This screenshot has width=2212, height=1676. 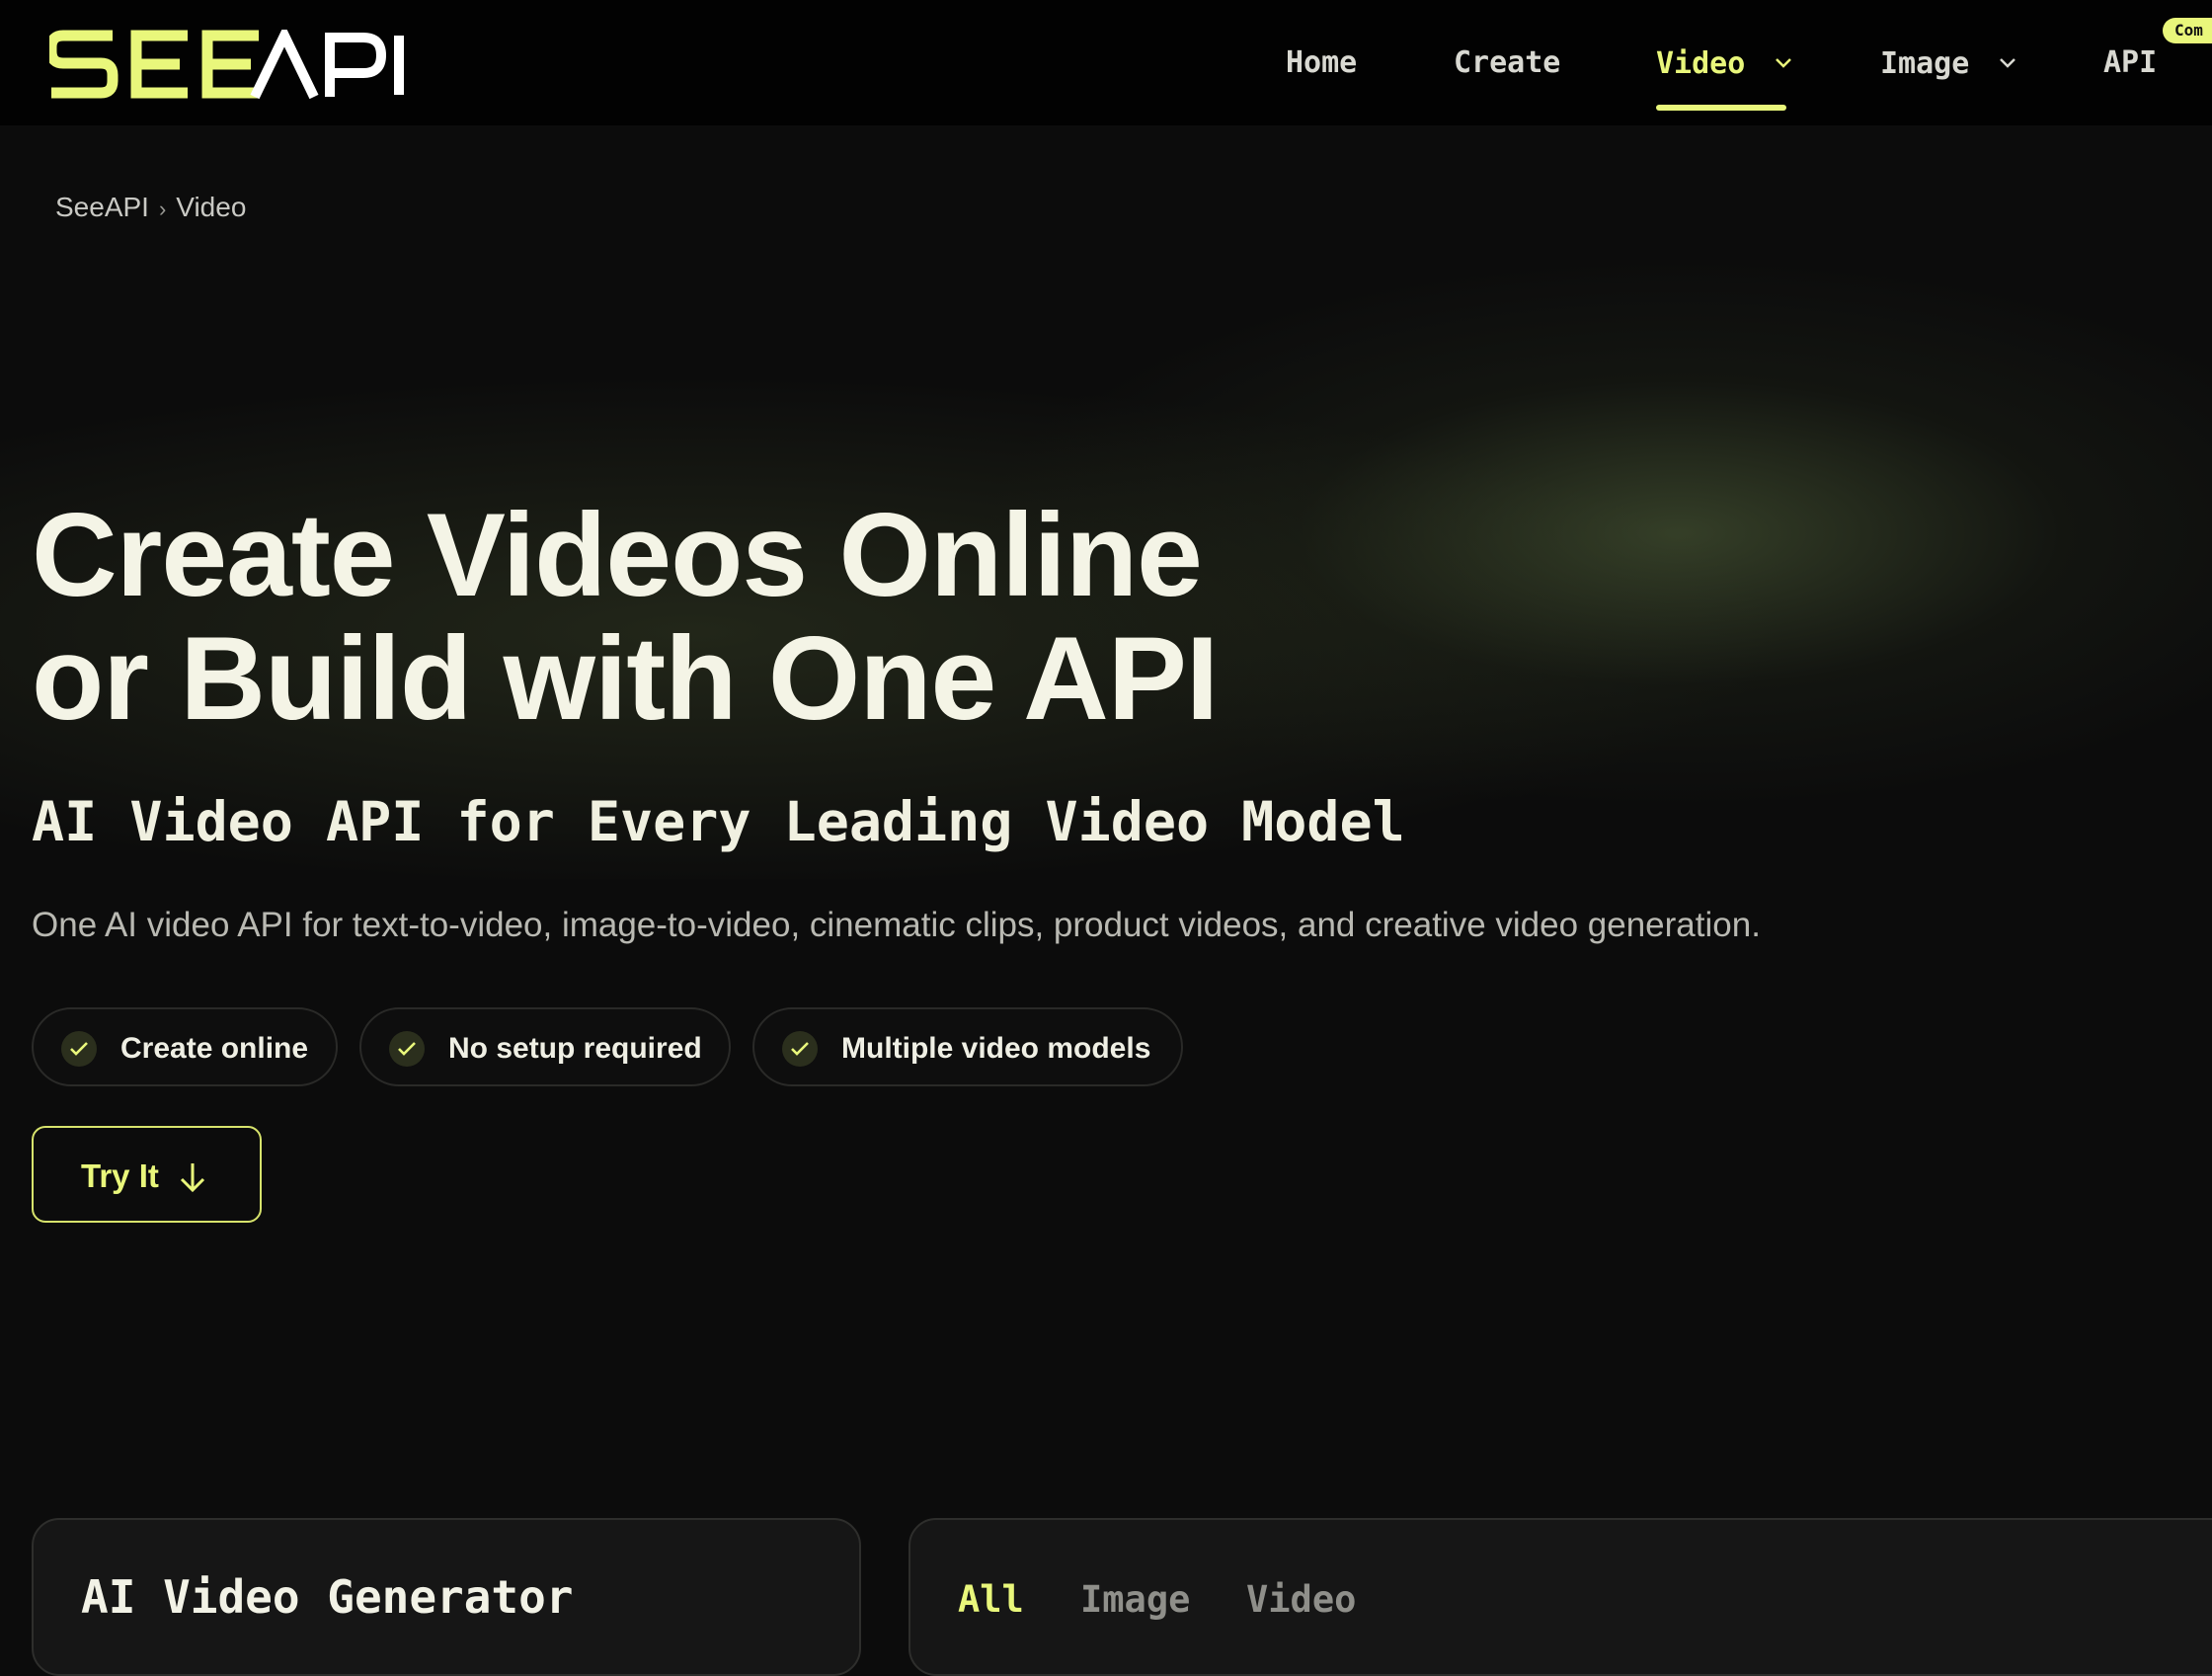 What do you see at coordinates (102, 207) in the screenshot?
I see `breadcrumb-home-link: SeeAPI` at bounding box center [102, 207].